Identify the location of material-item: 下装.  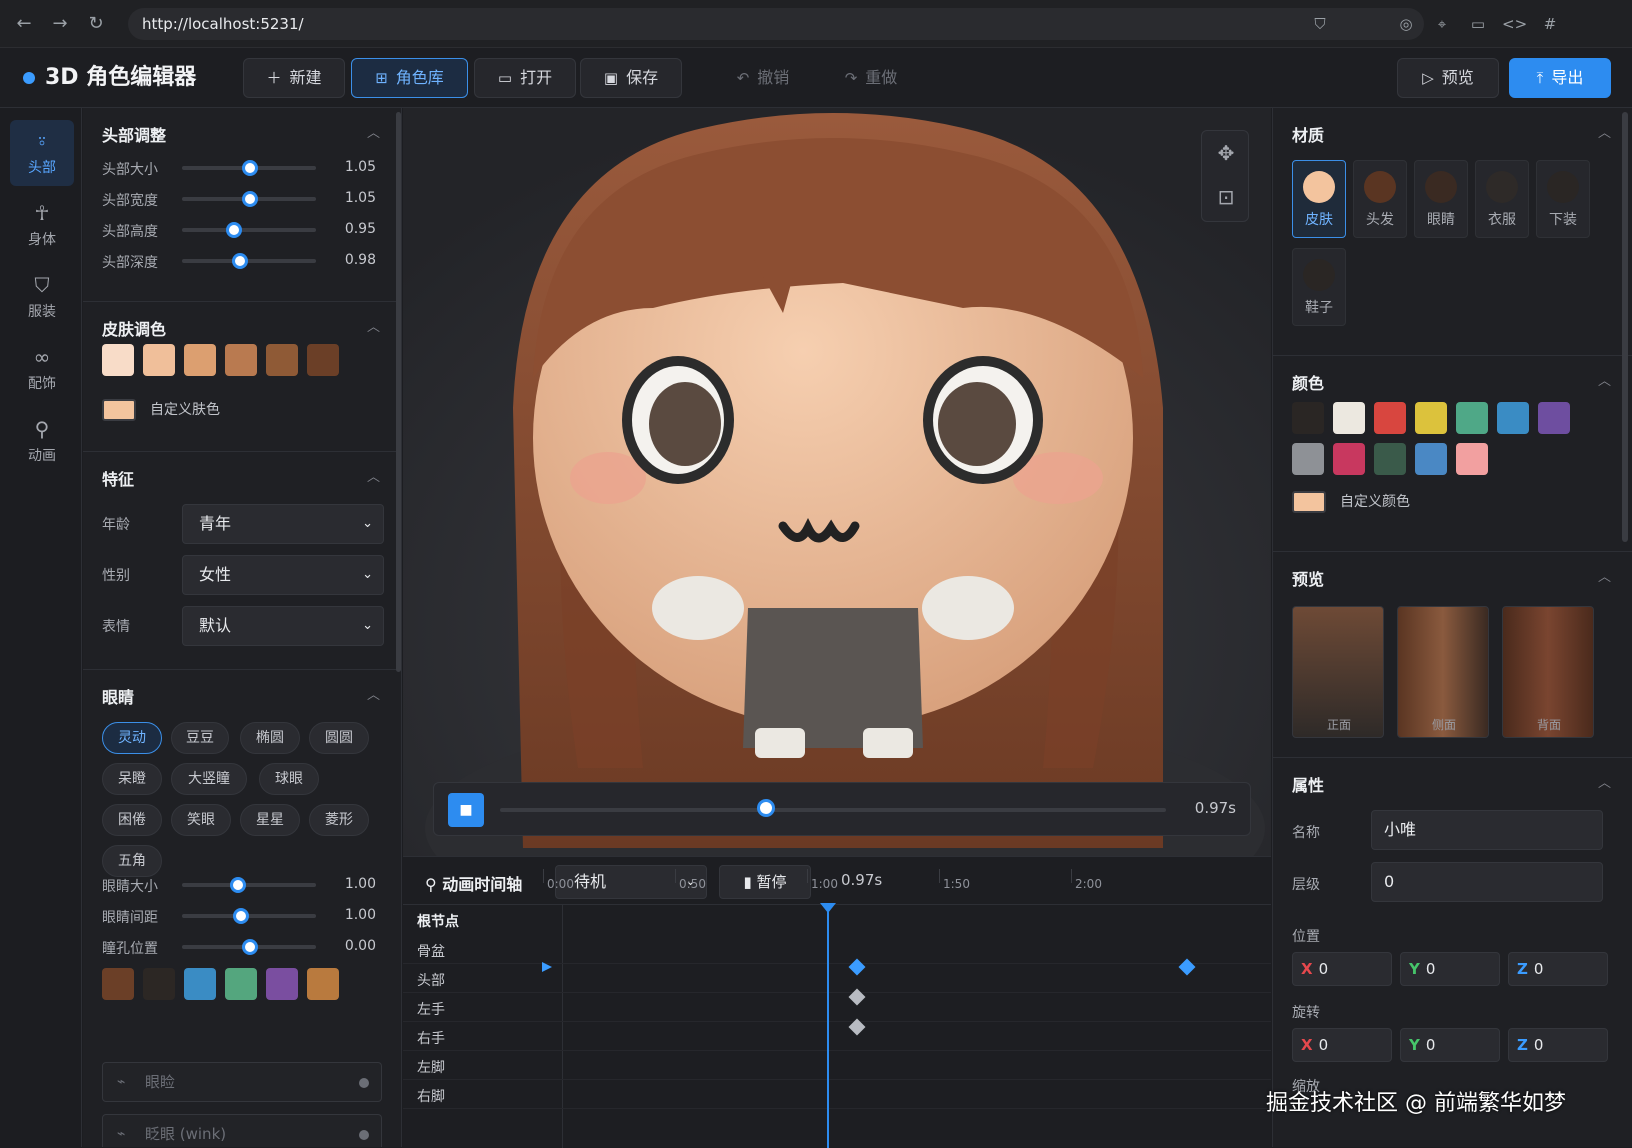
(1563, 199).